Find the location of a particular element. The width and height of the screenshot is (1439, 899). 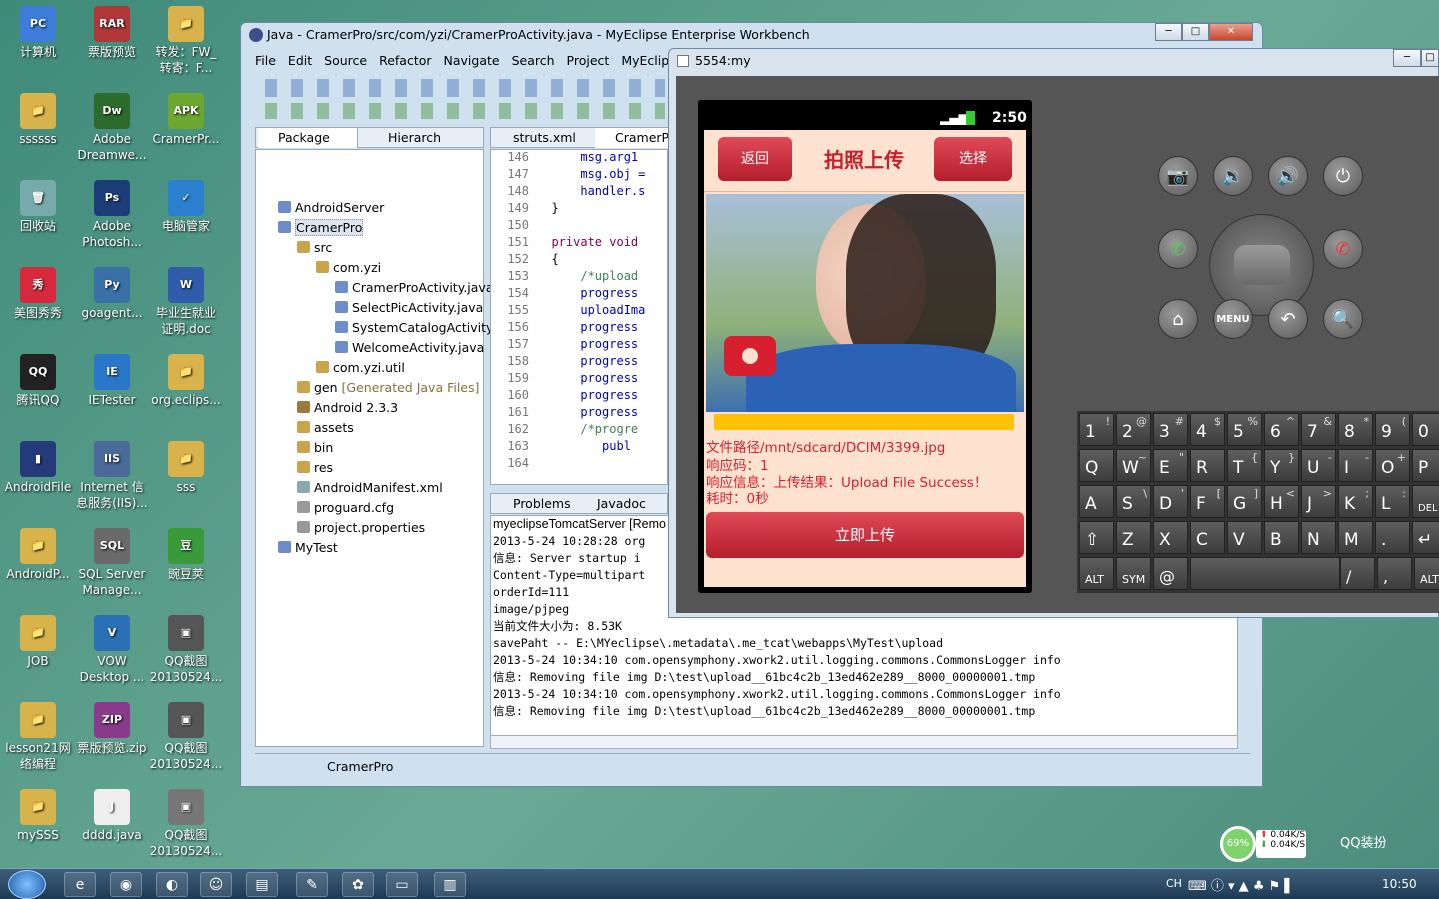

dpad-center is located at coordinates (1262, 265).